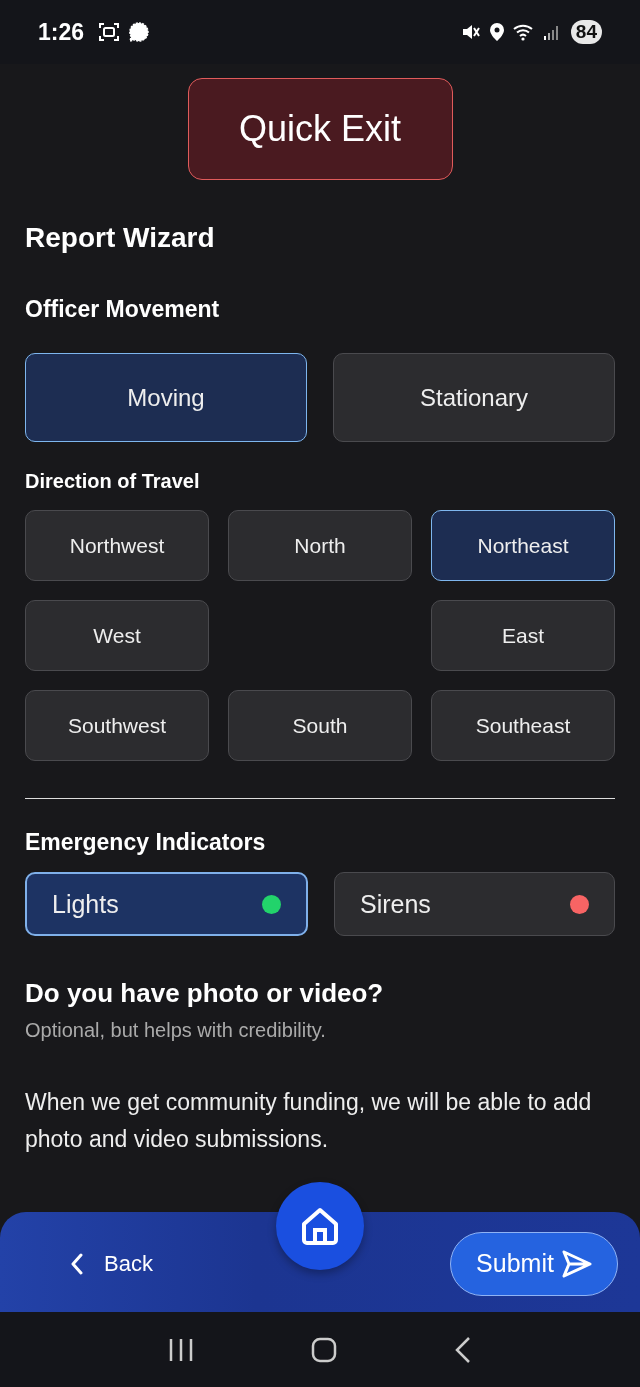 This screenshot has height=1387, width=640. What do you see at coordinates (166, 397) in the screenshot?
I see `movement-option: Moving` at bounding box center [166, 397].